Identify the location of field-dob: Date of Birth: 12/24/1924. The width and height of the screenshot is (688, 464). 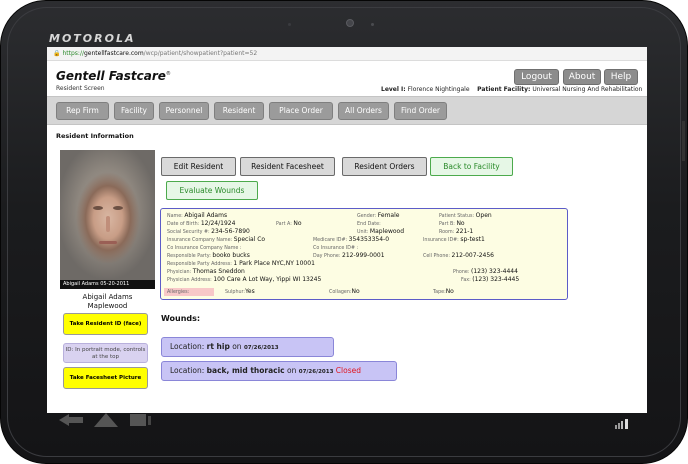
(201, 223).